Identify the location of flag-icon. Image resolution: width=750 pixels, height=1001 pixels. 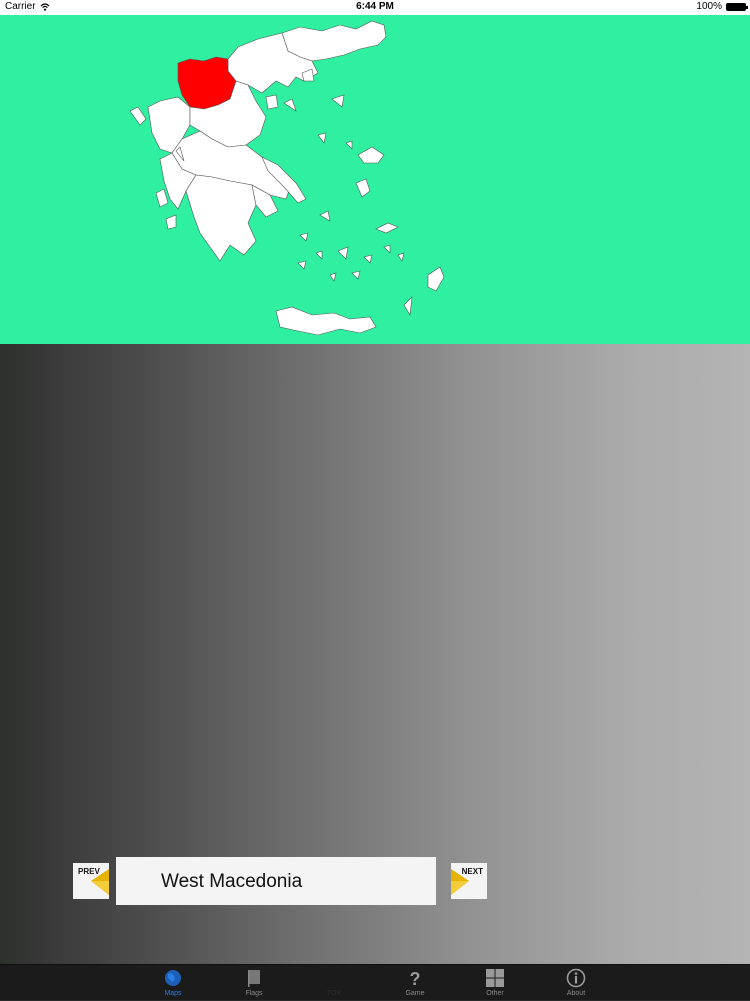
(254, 978).